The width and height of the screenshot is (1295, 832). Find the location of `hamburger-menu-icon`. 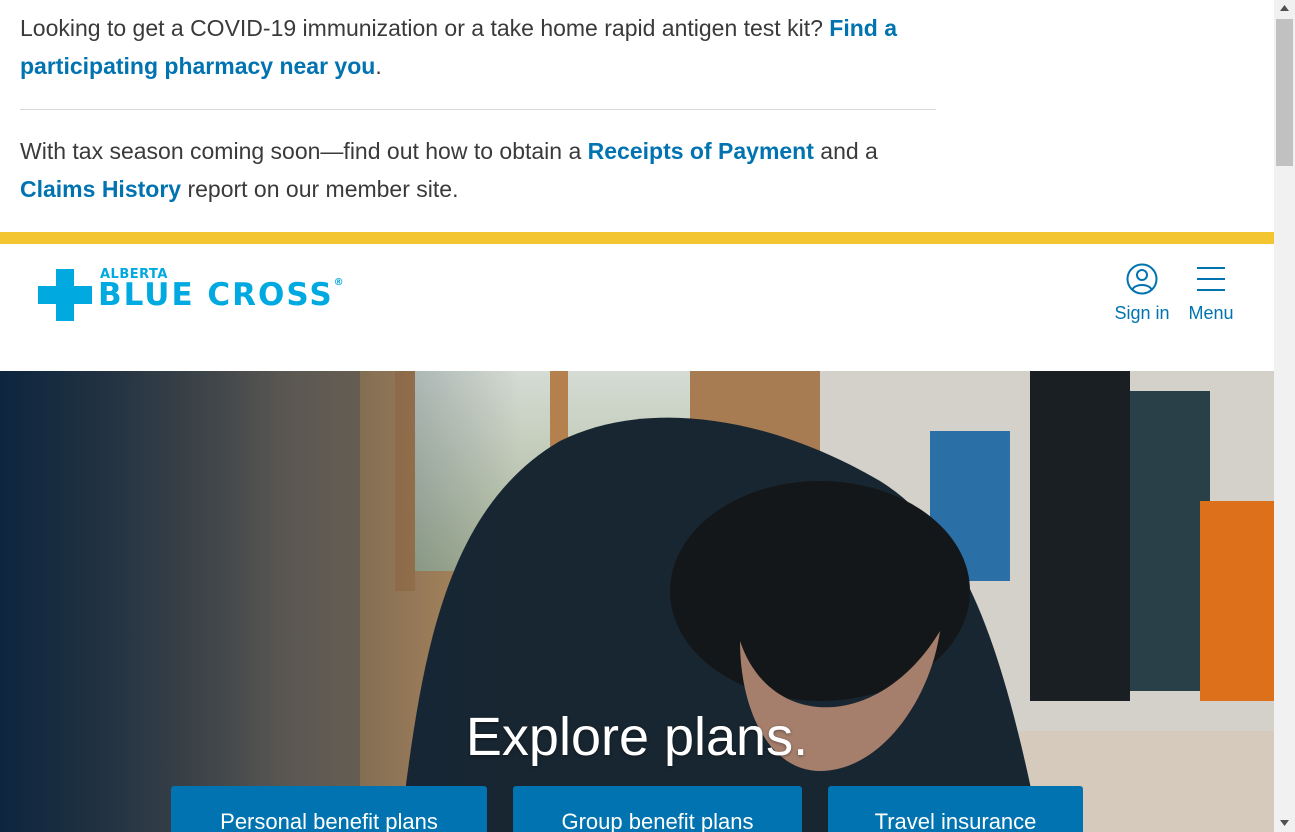

hamburger-menu-icon is located at coordinates (1211, 279).